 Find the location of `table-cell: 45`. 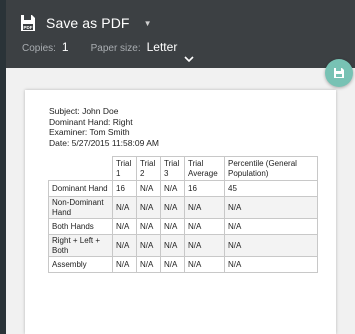

table-cell: 45 is located at coordinates (271, 188).